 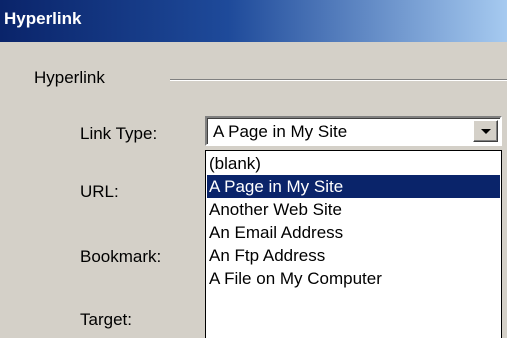 I want to click on url-label: URL:, so click(x=99, y=191).